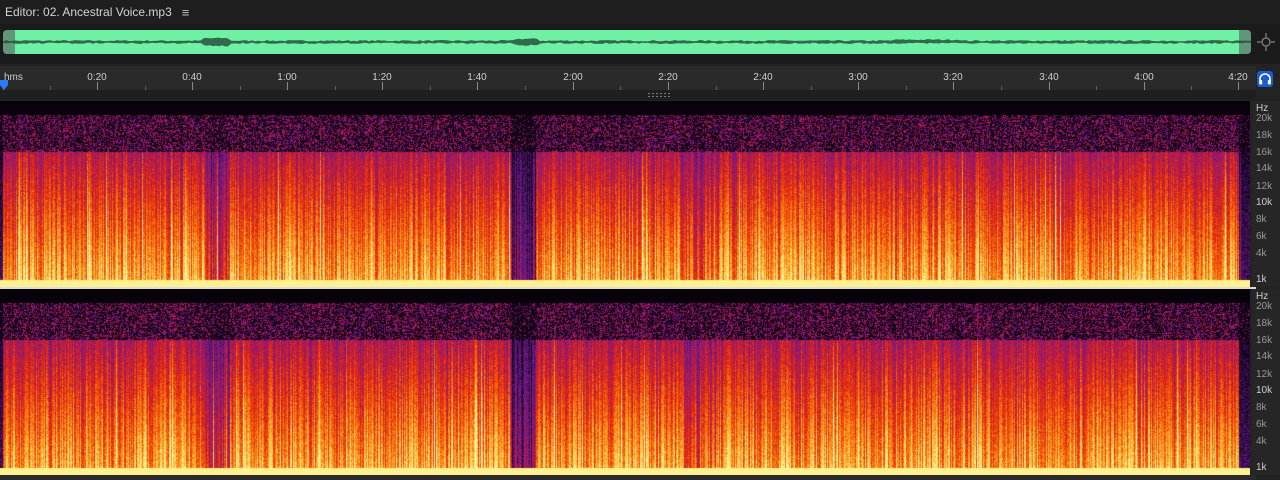 The height and width of the screenshot is (480, 1280). What do you see at coordinates (1265, 79) in the screenshot?
I see `headphones-icon` at bounding box center [1265, 79].